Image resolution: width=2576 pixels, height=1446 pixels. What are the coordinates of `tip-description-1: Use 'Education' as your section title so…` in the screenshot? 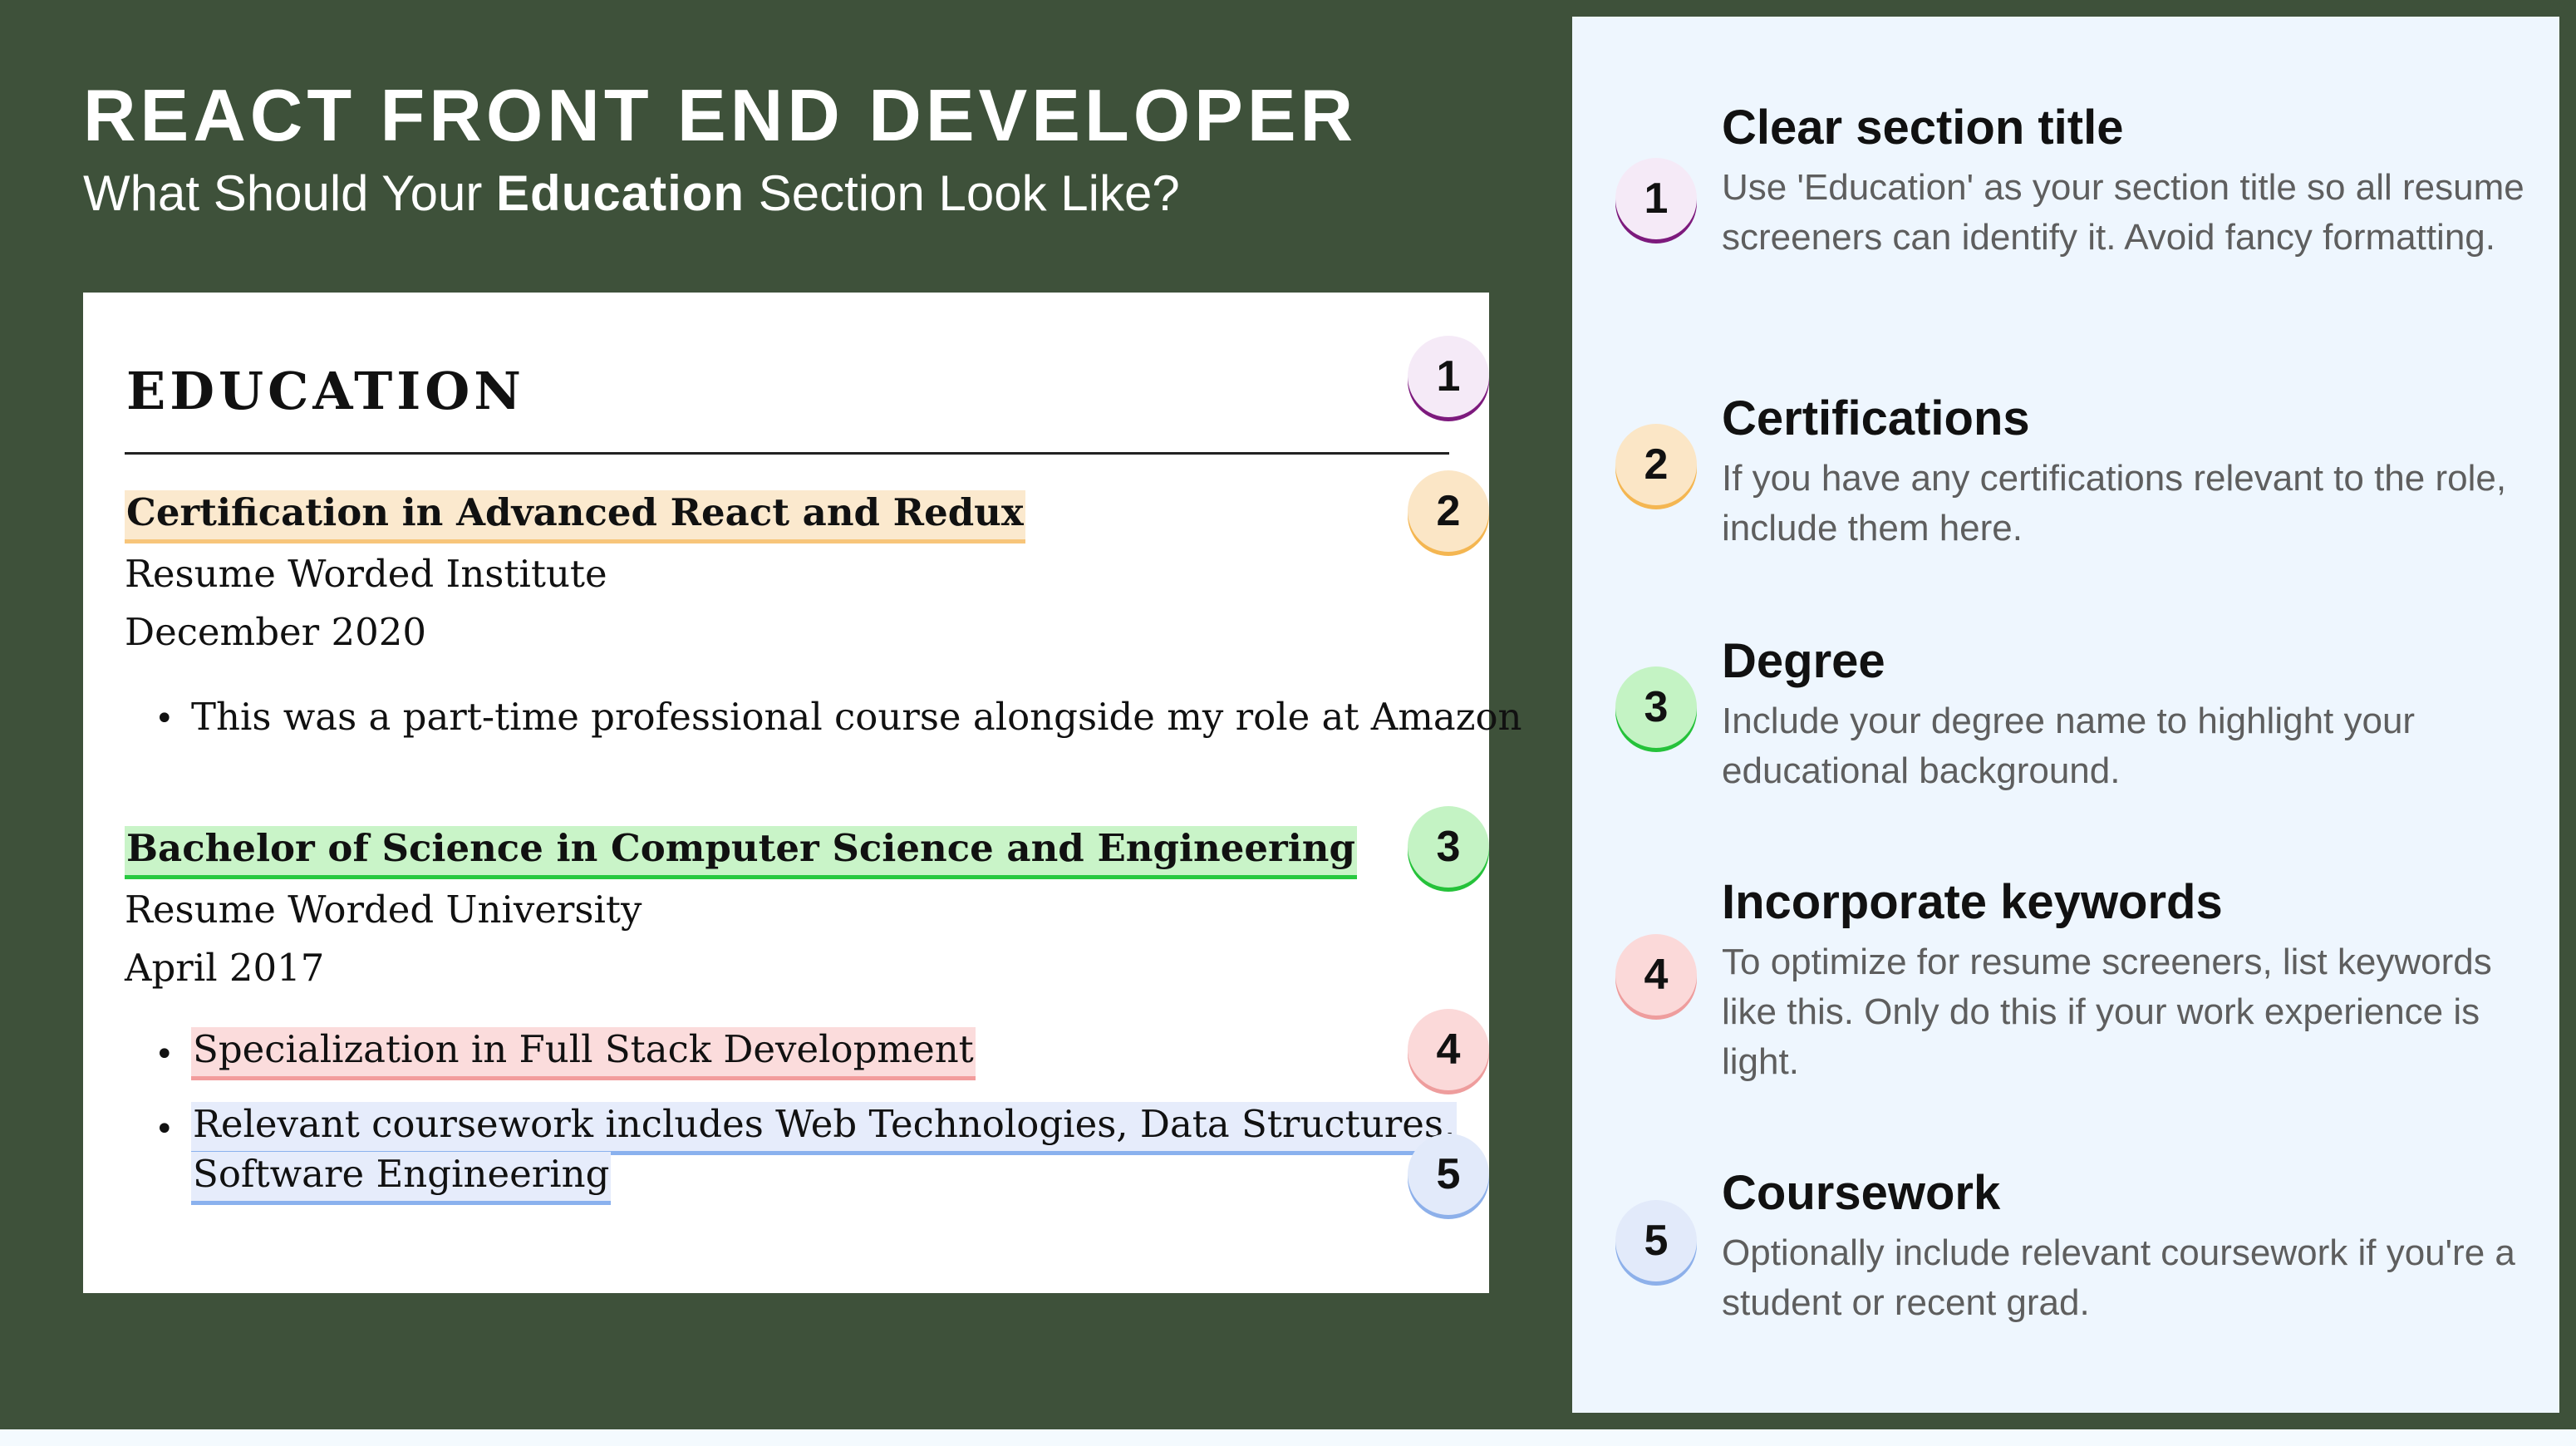 It's located at (2123, 212).